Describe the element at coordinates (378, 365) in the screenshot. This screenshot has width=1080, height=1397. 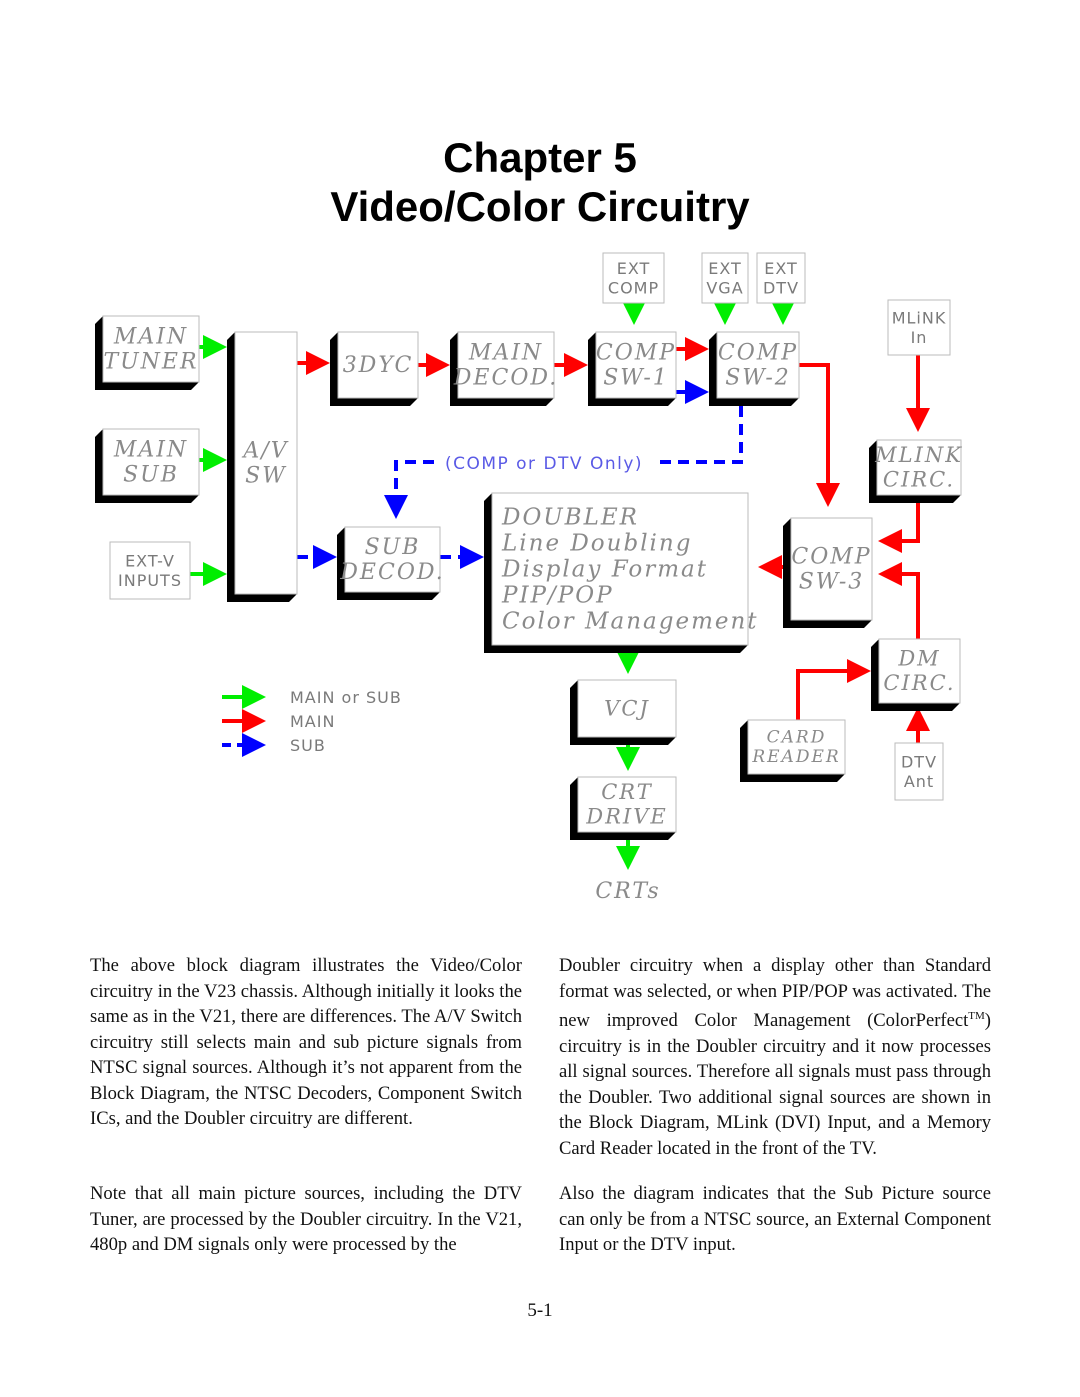
I see `block-label: 3DYC` at that location.